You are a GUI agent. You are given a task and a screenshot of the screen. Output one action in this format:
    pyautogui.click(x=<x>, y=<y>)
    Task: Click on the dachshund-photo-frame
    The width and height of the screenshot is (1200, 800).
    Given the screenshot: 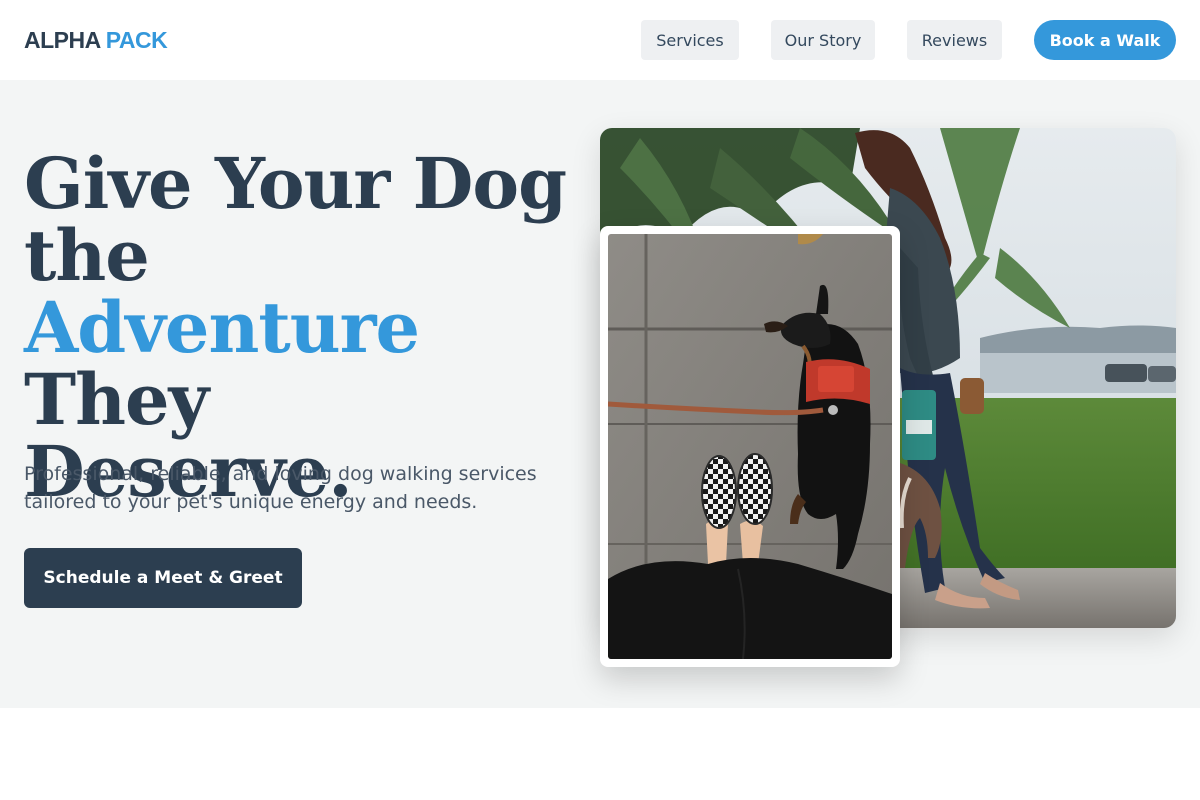 What is the action you would take?
    pyautogui.click(x=750, y=446)
    